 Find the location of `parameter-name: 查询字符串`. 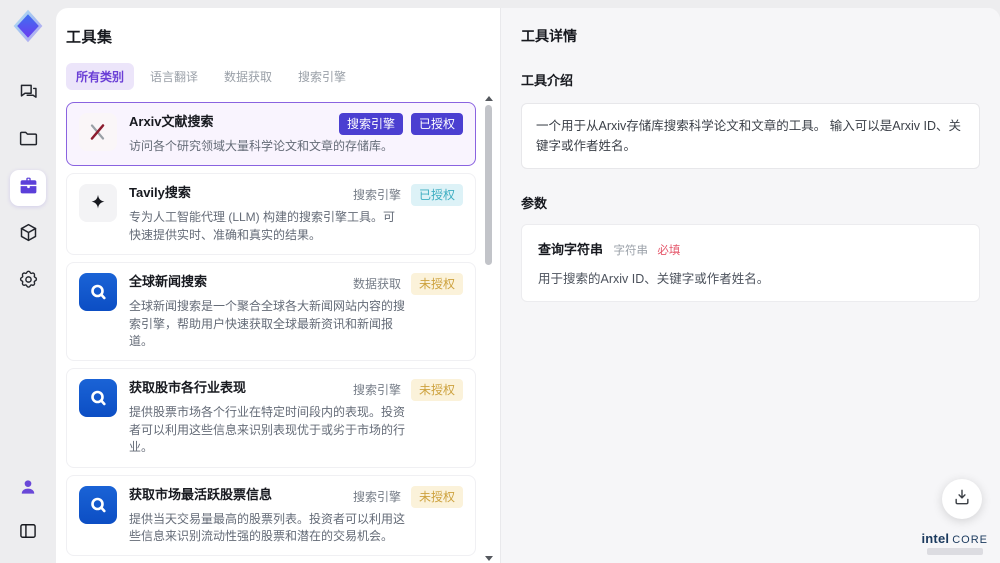

parameter-name: 查询字符串 is located at coordinates (571, 249).